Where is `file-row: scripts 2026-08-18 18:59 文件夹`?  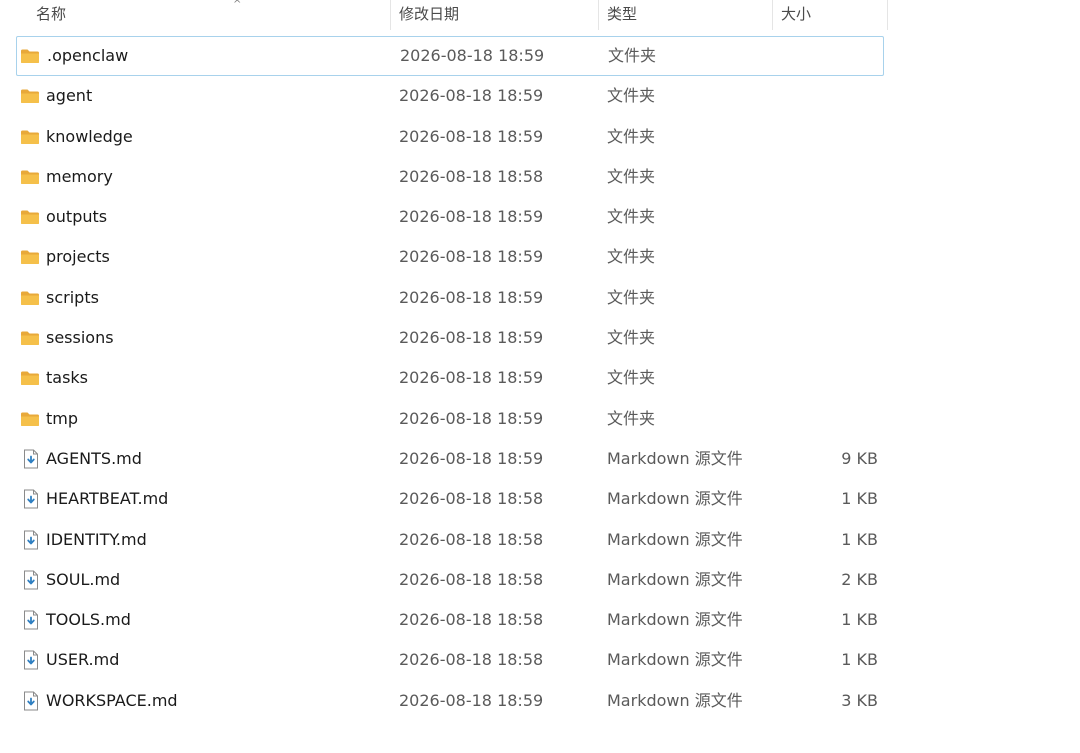 file-row: scripts 2026-08-18 18:59 文件夹 is located at coordinates (450, 298).